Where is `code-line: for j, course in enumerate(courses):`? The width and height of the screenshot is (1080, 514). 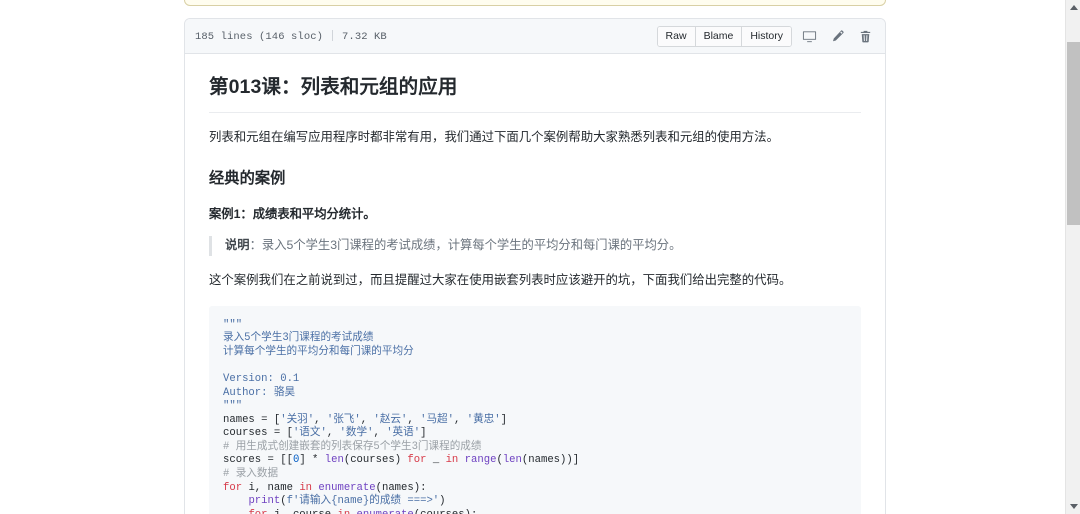 code-line: for j, course in enumerate(courses): is located at coordinates (535, 511).